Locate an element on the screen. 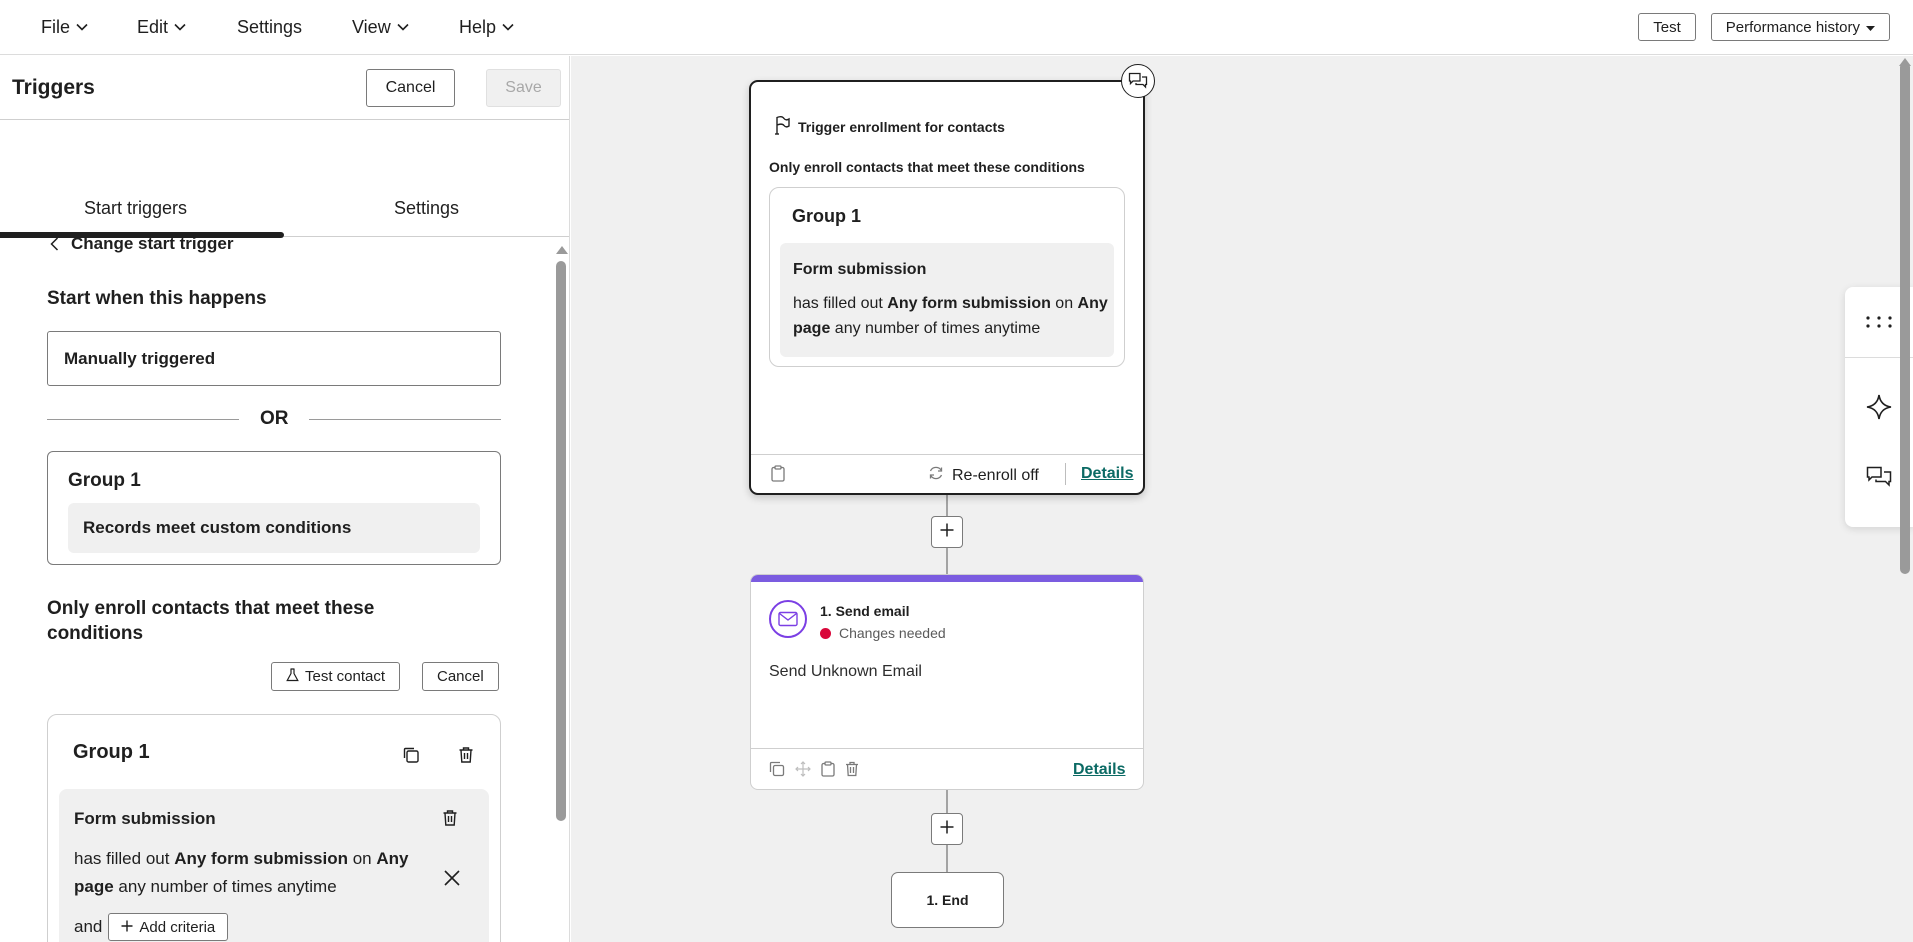  add-criteria-button: Add criteria is located at coordinates (168, 927).